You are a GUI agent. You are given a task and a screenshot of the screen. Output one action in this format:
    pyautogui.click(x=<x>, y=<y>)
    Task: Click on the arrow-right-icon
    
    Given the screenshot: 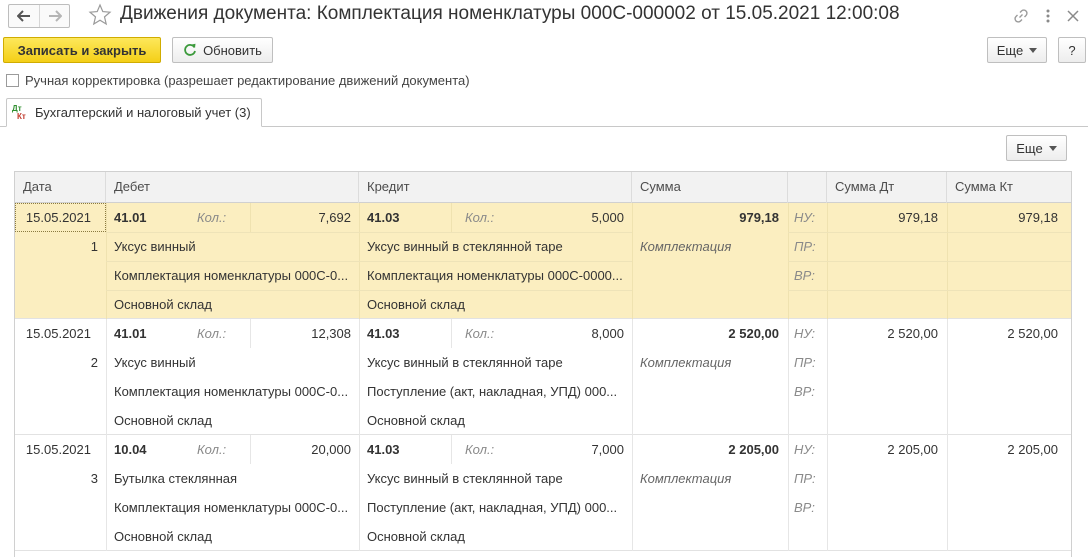 What is the action you would take?
    pyautogui.click(x=55, y=16)
    